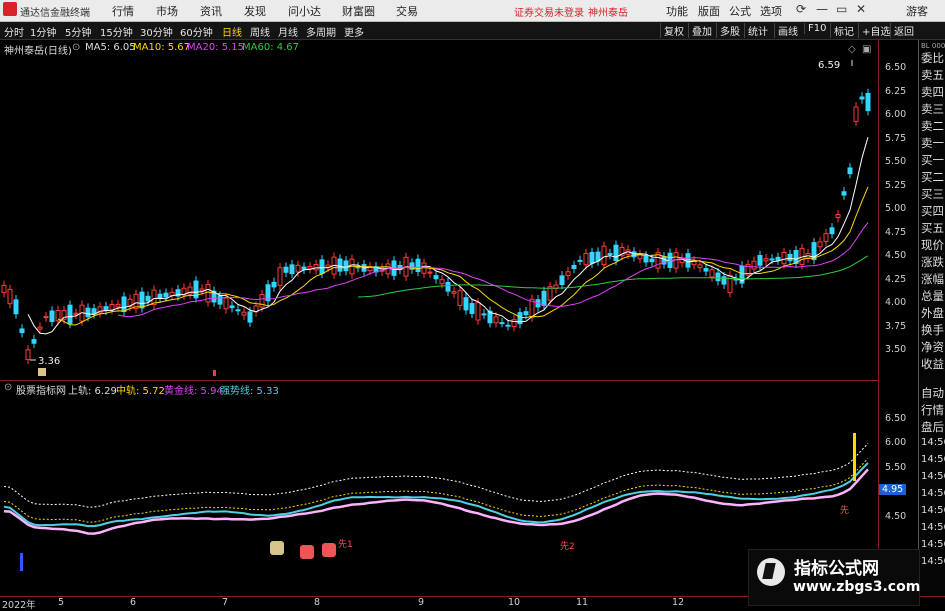 This screenshot has height=611, width=945. I want to click on indicator-settings-icon: ⊙, so click(8, 387).